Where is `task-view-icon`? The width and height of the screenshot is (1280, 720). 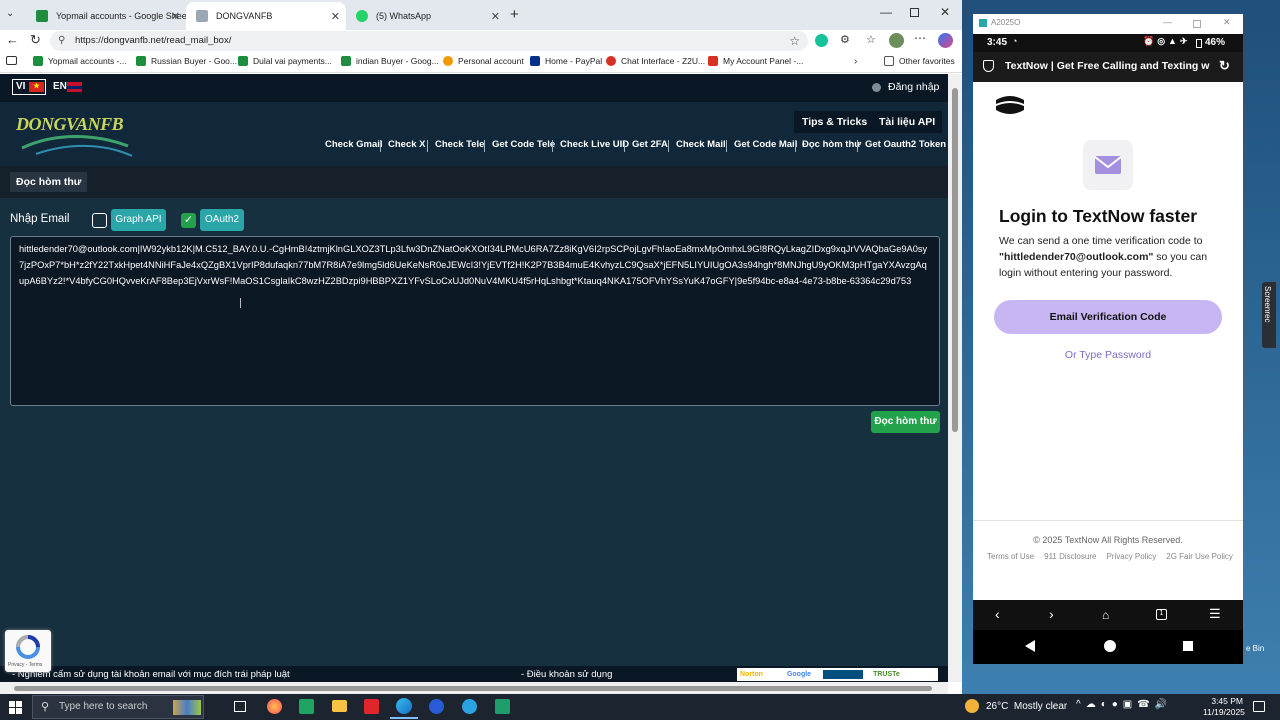 task-view-icon is located at coordinates (240, 706).